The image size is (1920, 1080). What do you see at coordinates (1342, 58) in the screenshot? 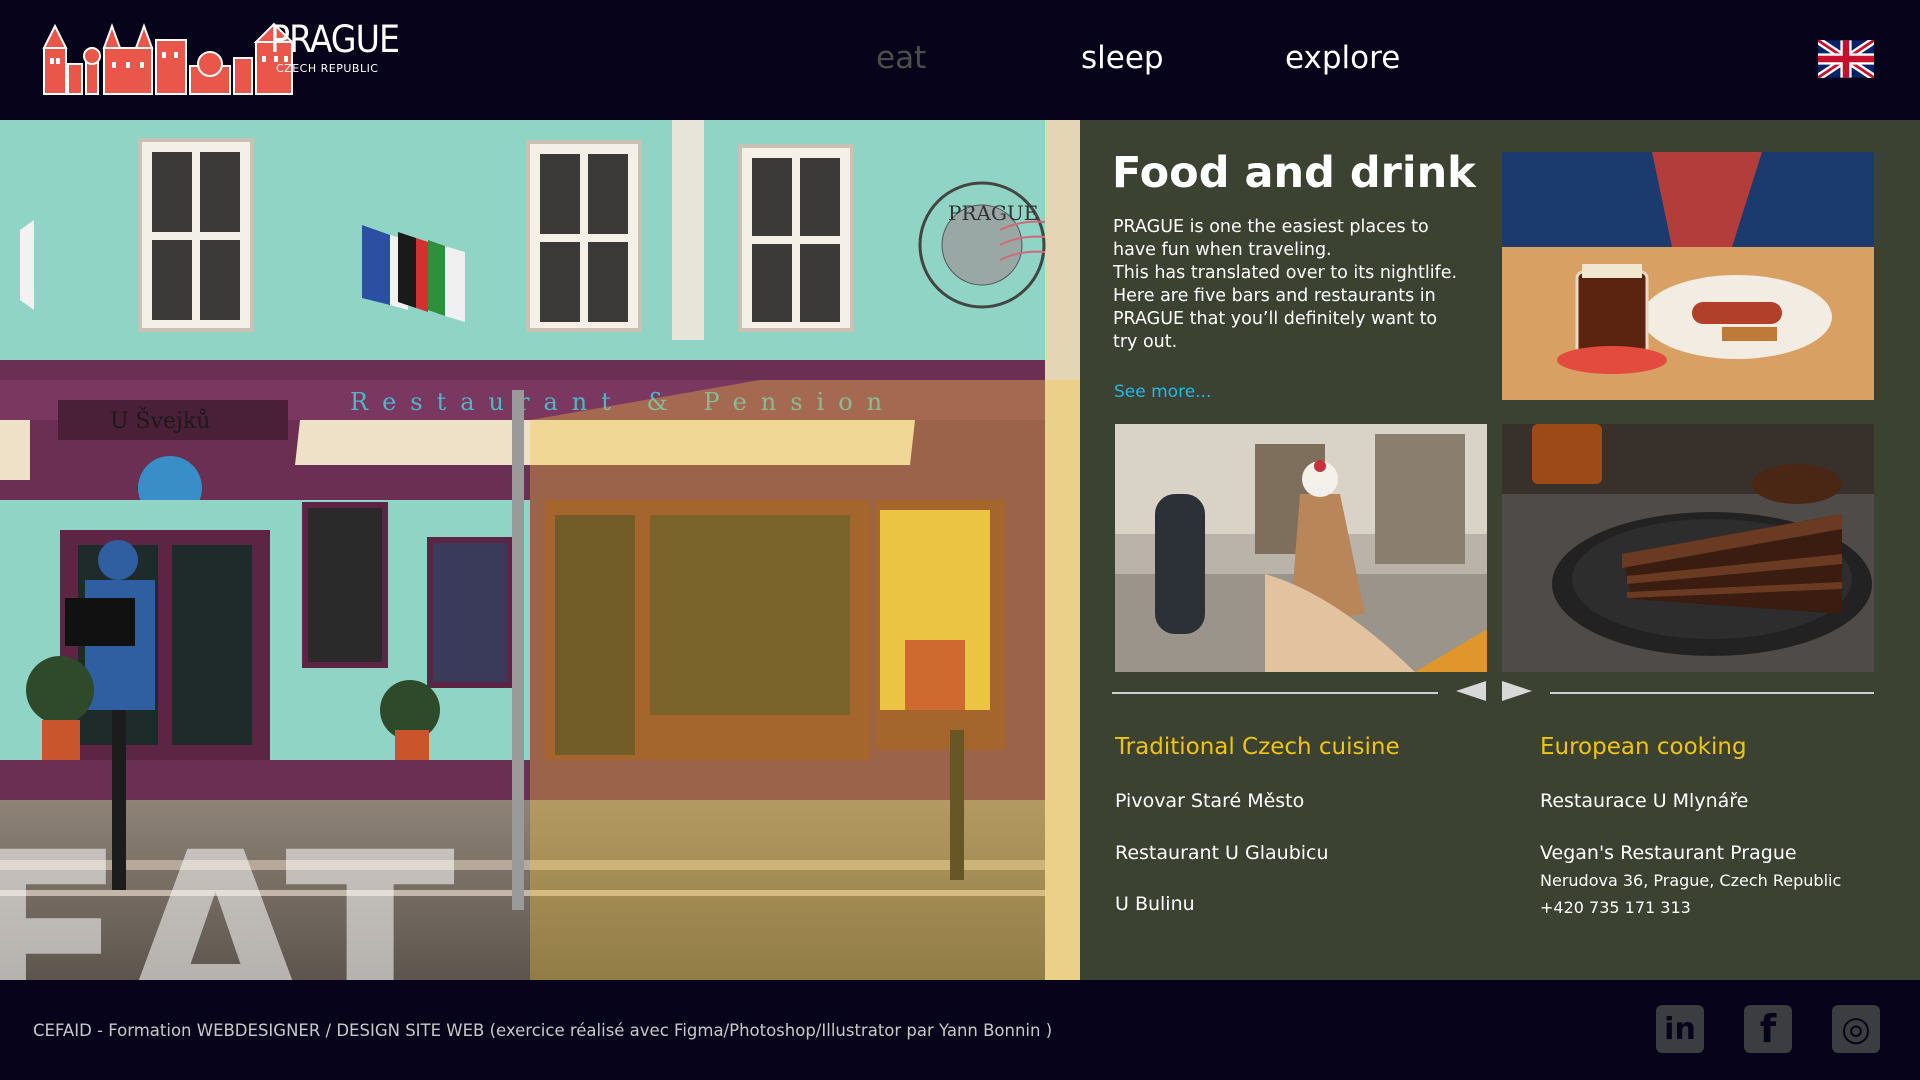
I see `nav-explore: explore` at bounding box center [1342, 58].